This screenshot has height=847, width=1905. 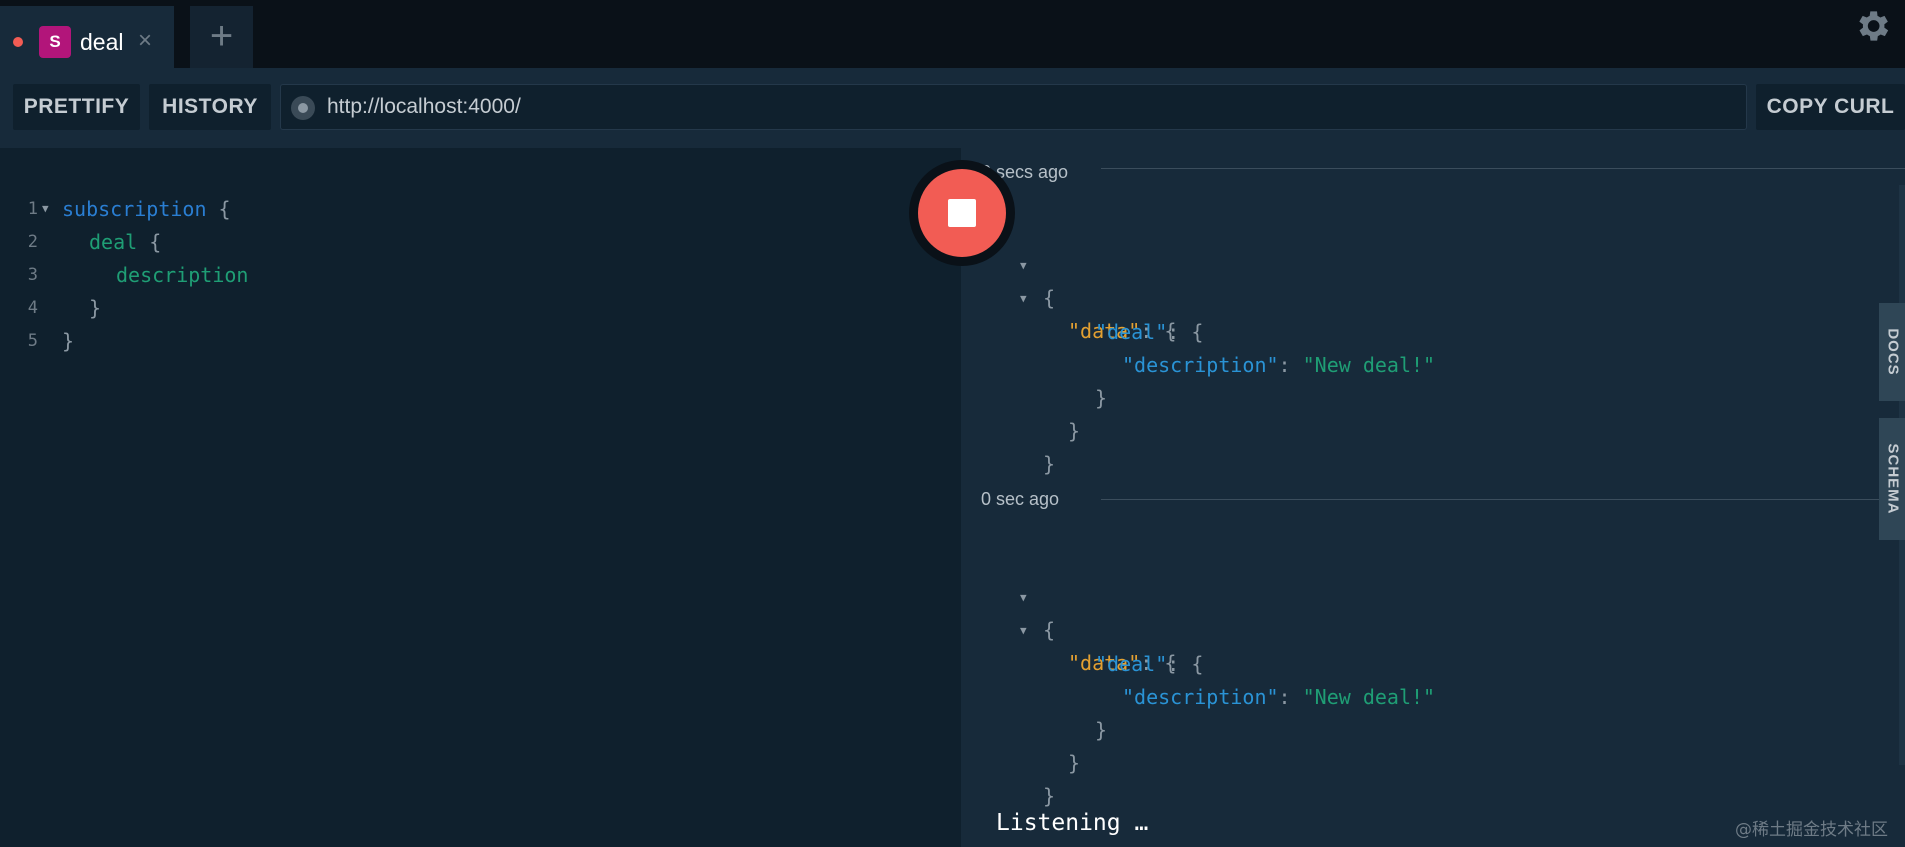 I want to click on stop-icon, so click(x=962, y=213).